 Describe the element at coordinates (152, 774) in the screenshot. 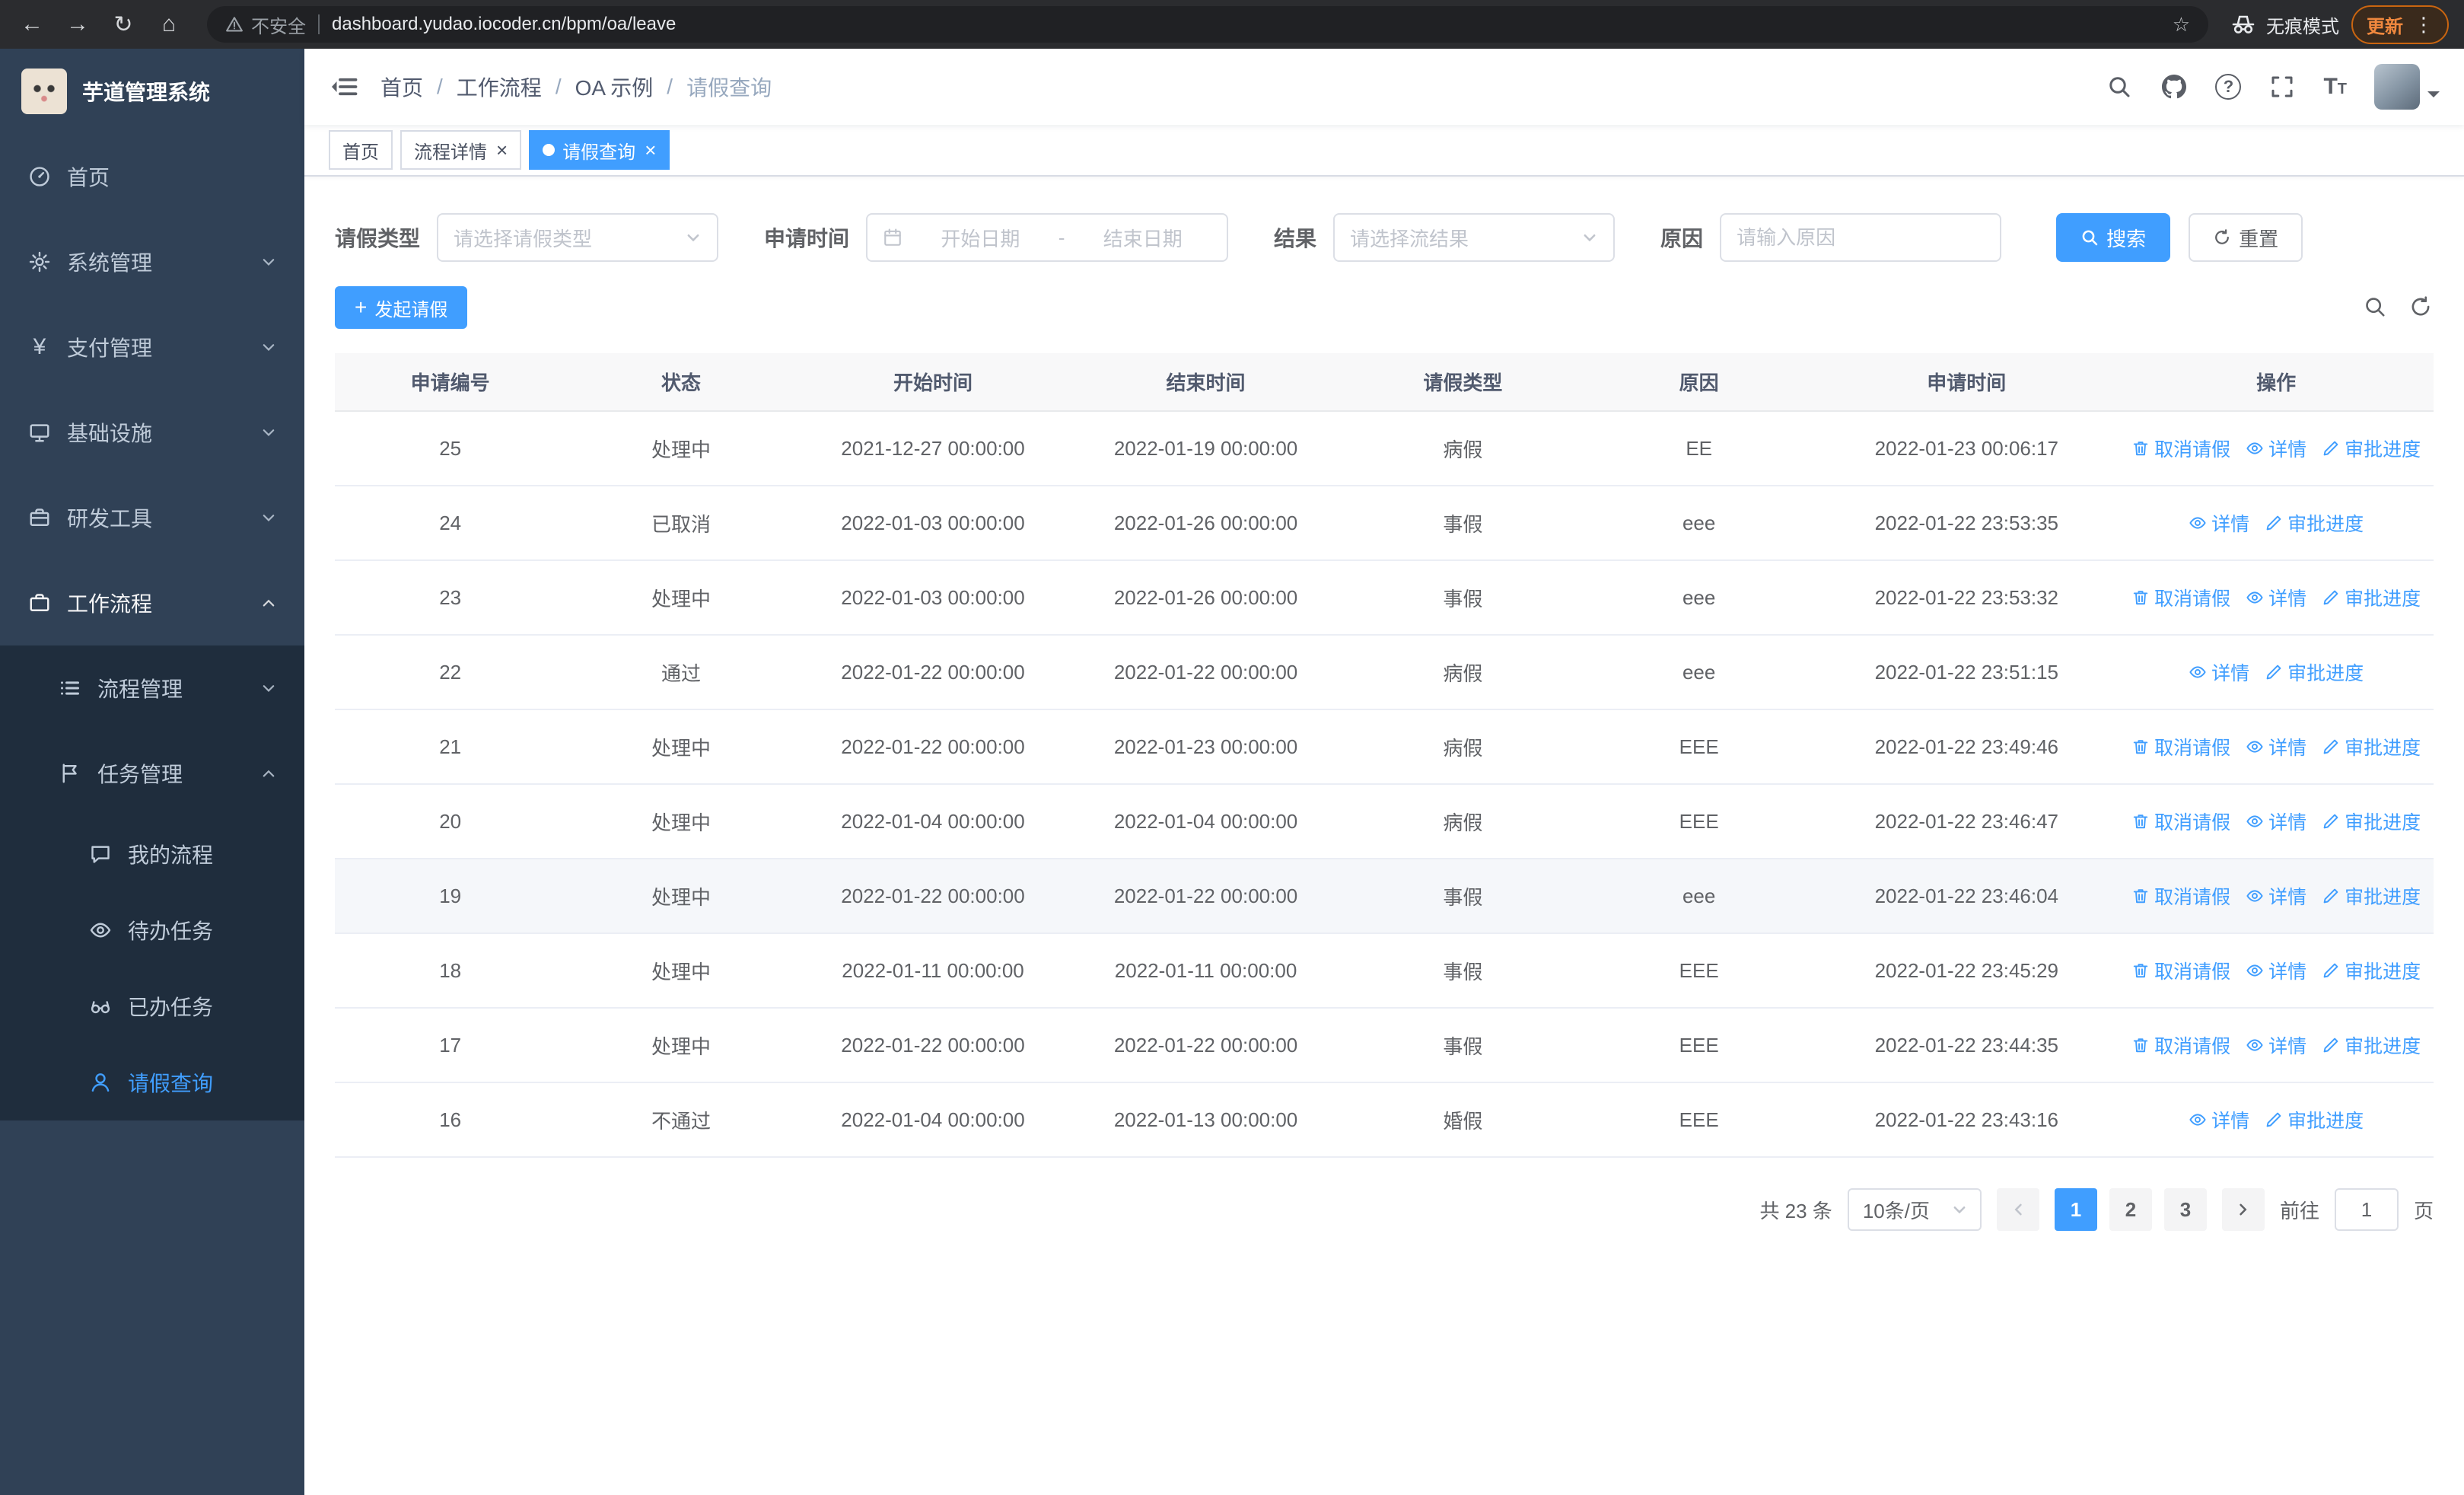

I see `sidebar-item-task-mgmt: 任务管理` at that location.